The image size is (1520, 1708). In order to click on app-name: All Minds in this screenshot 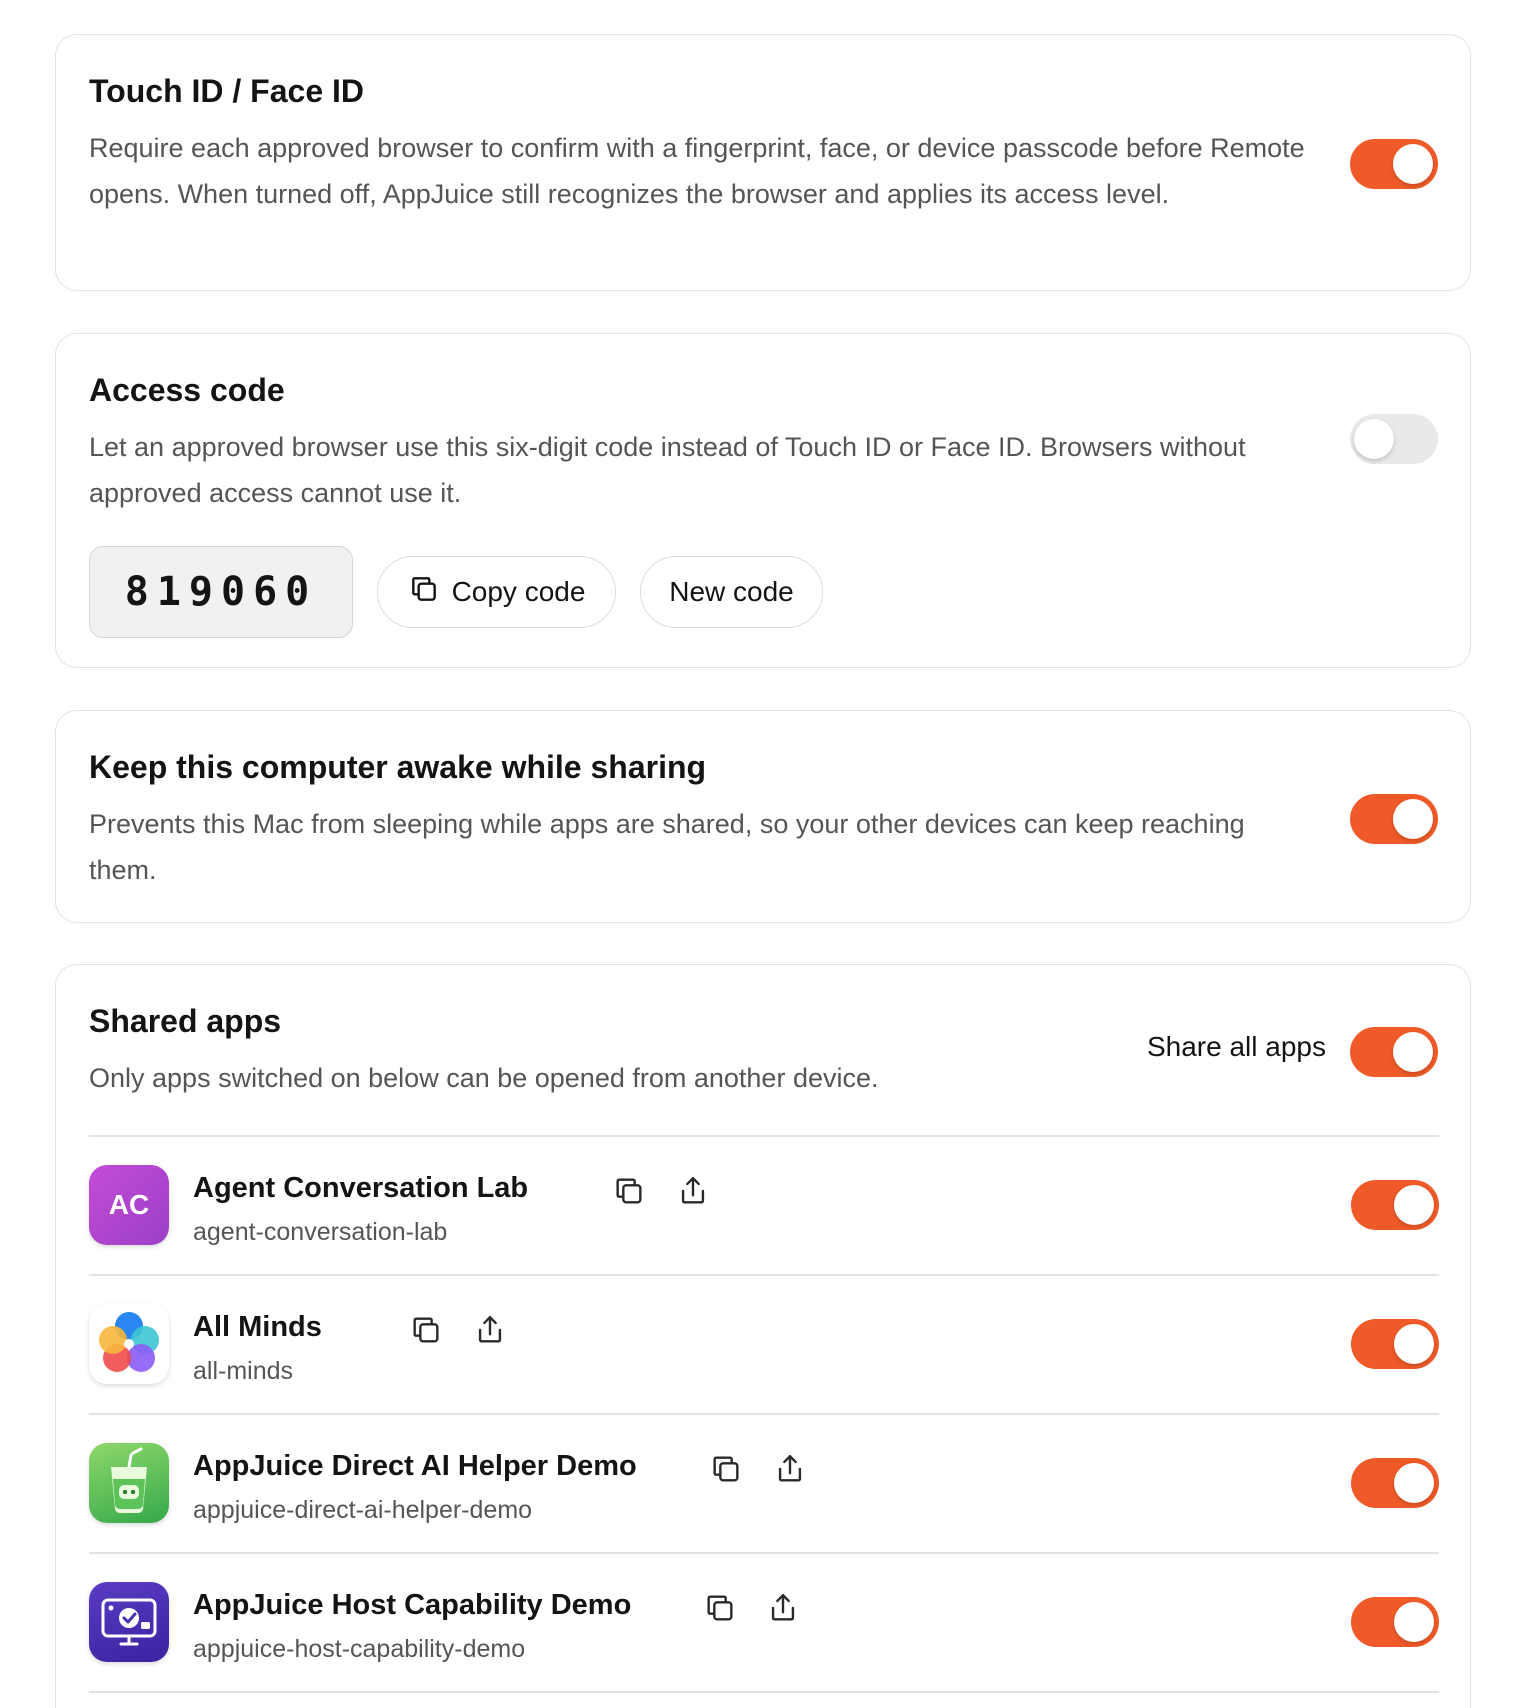, I will do `click(257, 1327)`.